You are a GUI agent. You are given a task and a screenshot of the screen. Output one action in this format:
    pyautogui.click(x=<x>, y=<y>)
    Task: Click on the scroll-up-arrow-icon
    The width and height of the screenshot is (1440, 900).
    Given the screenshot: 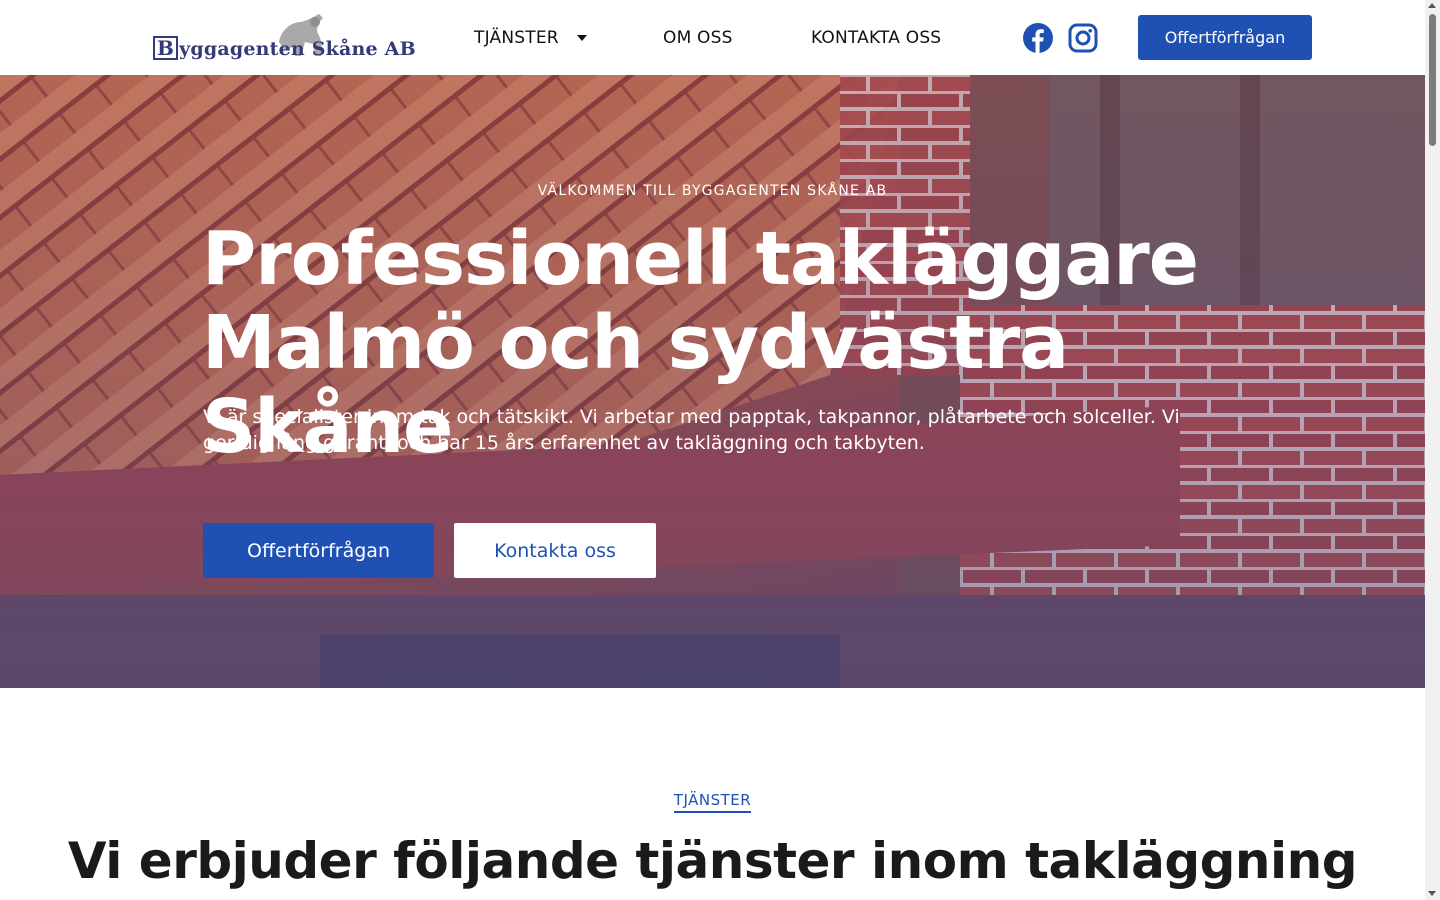 What is the action you would take?
    pyautogui.click(x=1432, y=5)
    